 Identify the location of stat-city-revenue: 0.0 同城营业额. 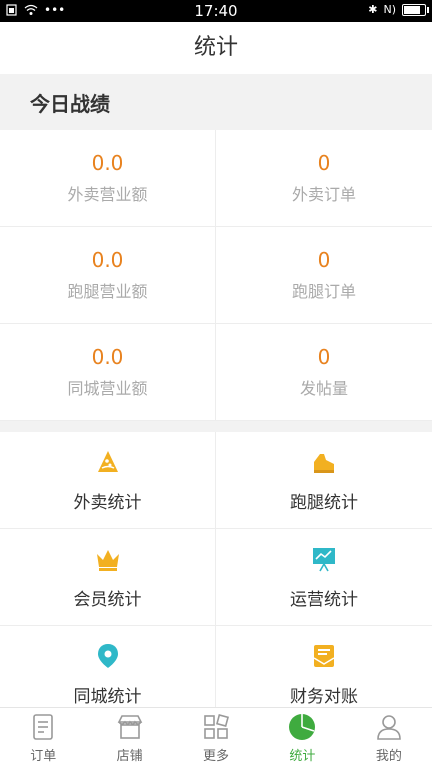
(108, 372).